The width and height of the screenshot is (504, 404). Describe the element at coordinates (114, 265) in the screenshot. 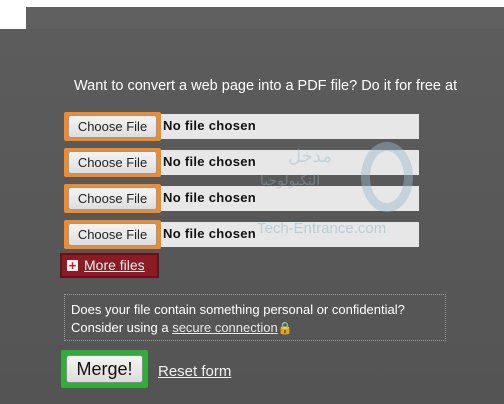

I see `more-files-label: More files` at that location.